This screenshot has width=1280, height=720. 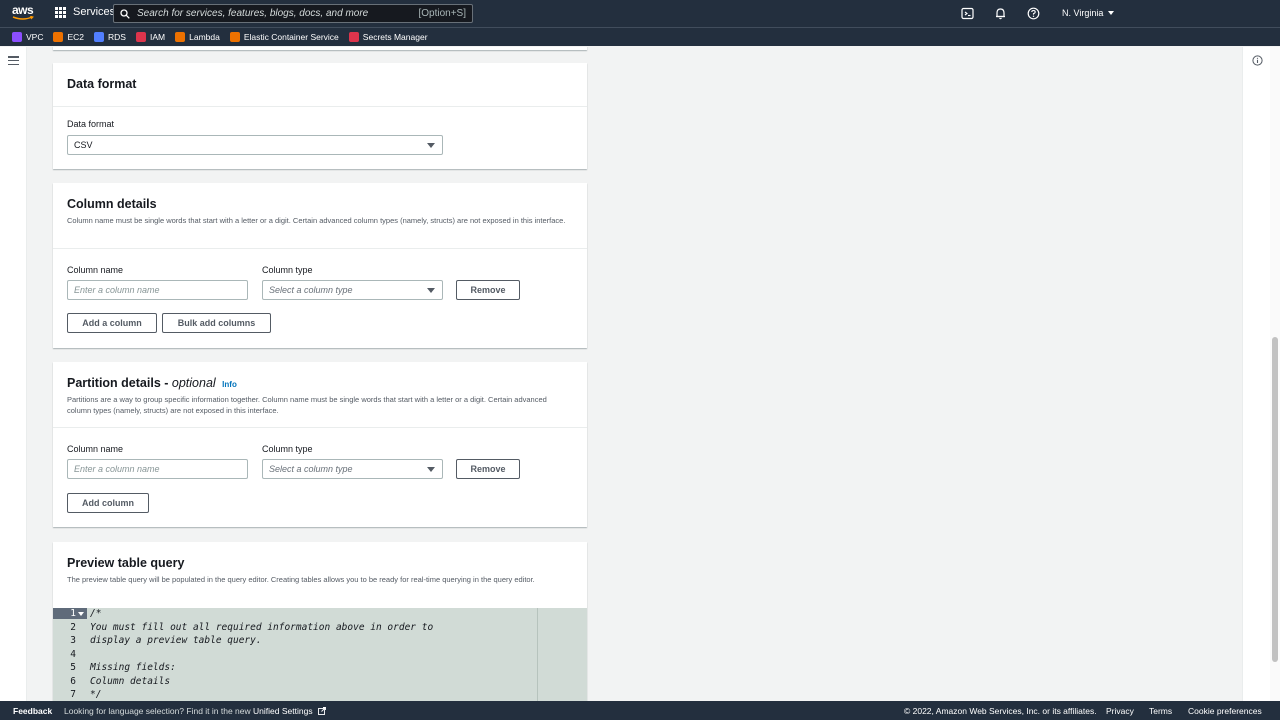 What do you see at coordinates (108, 503) in the screenshot?
I see `add-partition-column-button: Add column` at bounding box center [108, 503].